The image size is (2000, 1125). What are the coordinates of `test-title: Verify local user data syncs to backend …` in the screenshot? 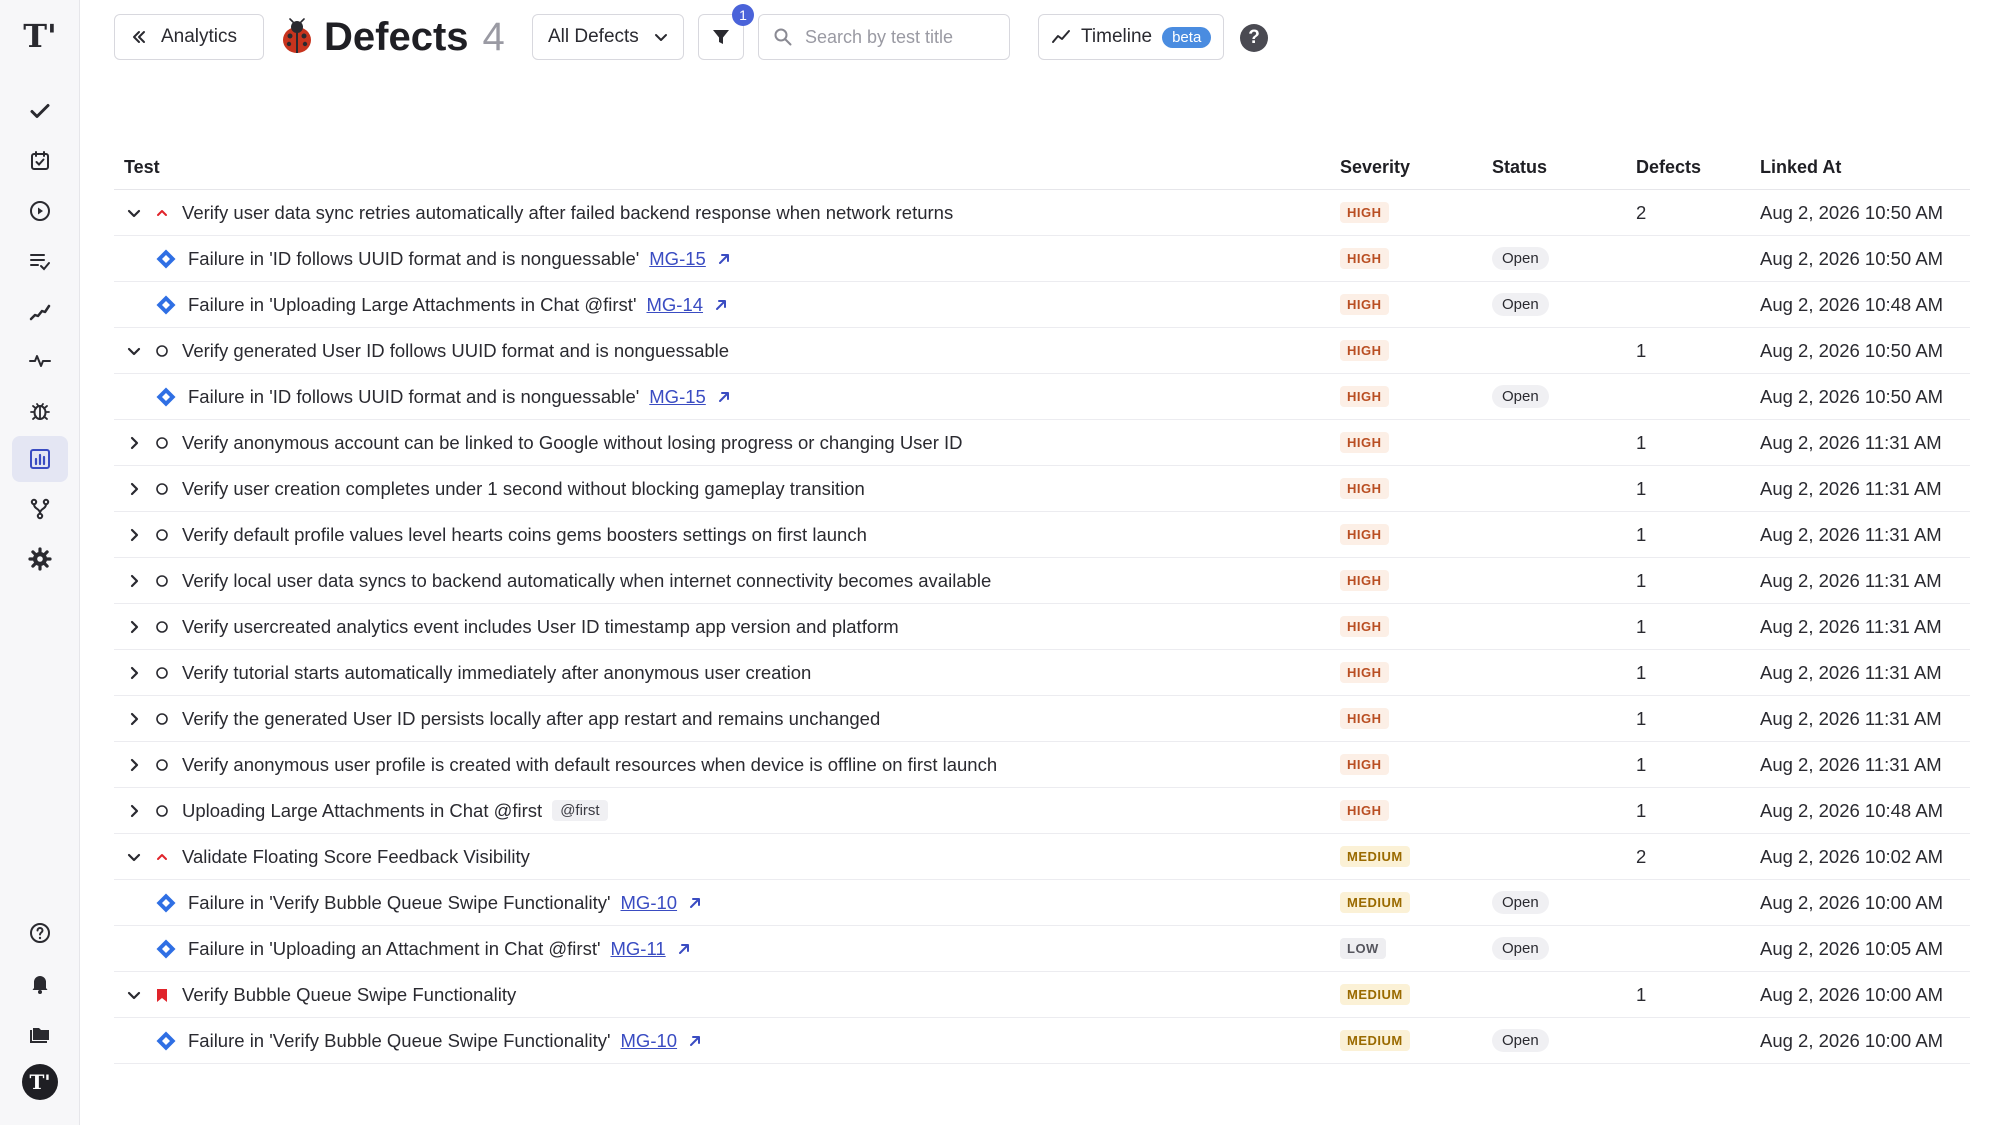 It's located at (586, 581).